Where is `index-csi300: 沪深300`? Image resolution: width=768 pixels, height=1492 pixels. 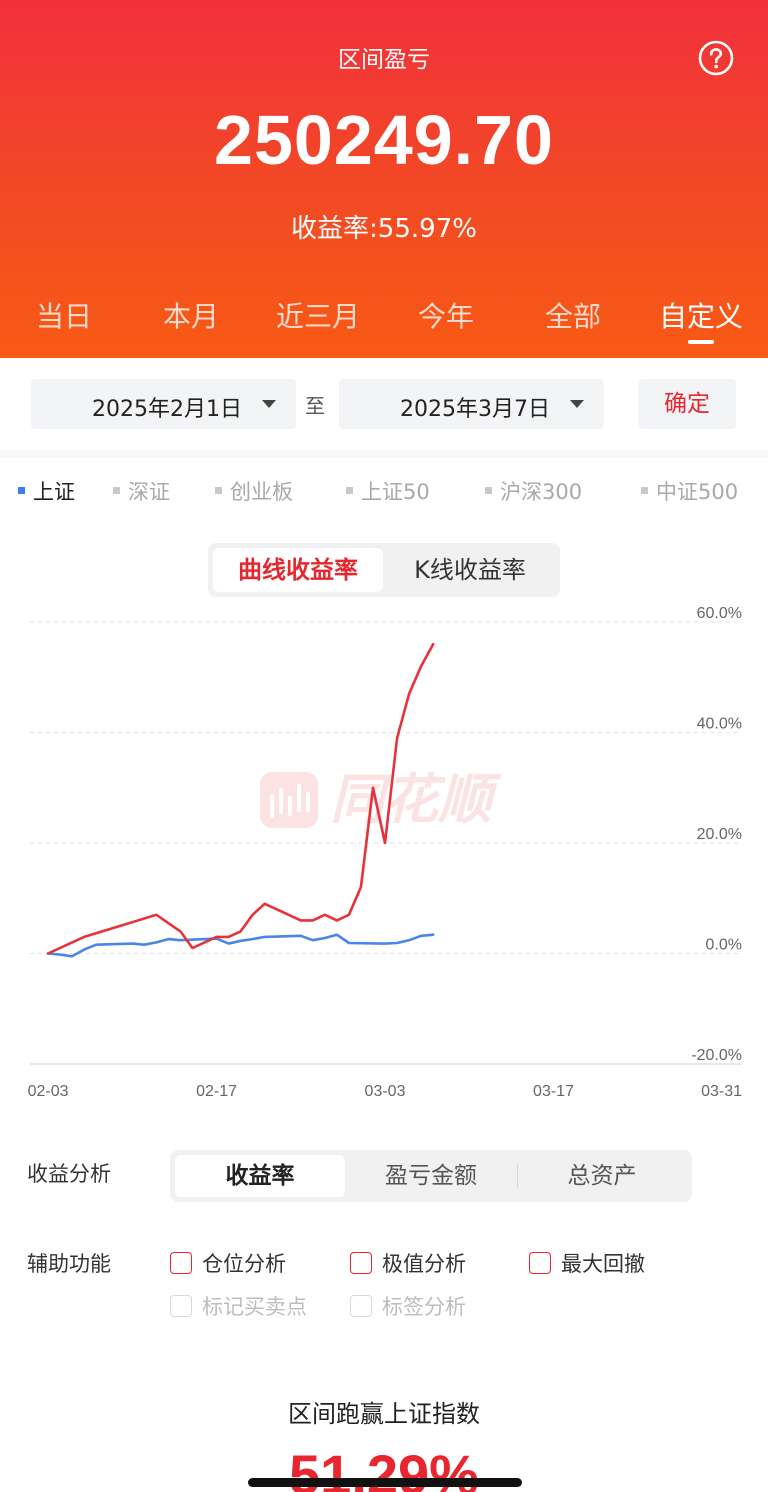 index-csi300: 沪深300 is located at coordinates (533, 491).